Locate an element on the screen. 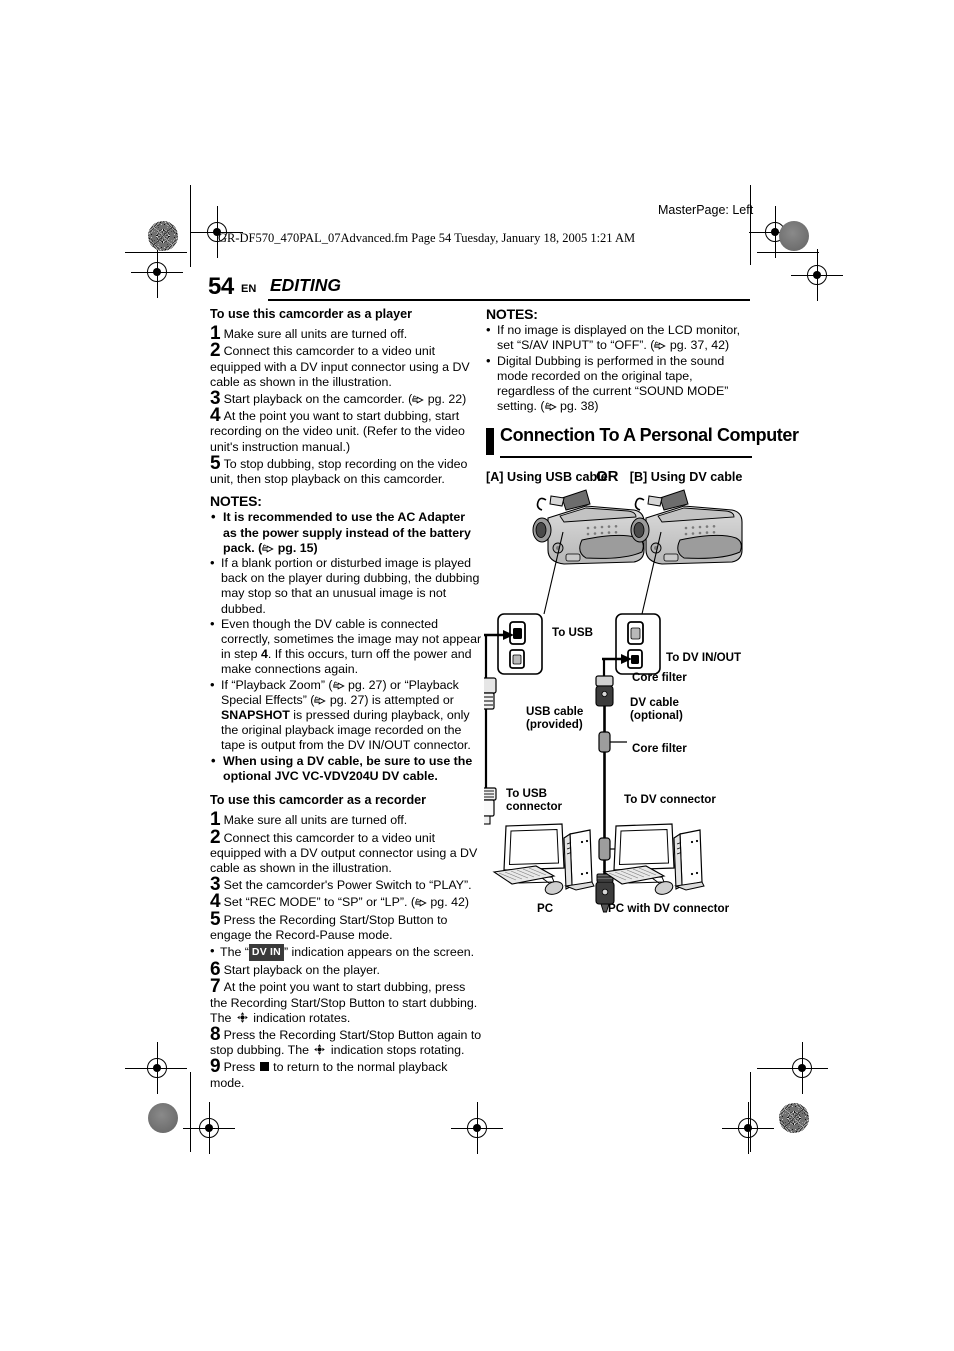 This screenshot has width=954, height=1351. camcorder-usb-illustration is located at coordinates (588, 552).